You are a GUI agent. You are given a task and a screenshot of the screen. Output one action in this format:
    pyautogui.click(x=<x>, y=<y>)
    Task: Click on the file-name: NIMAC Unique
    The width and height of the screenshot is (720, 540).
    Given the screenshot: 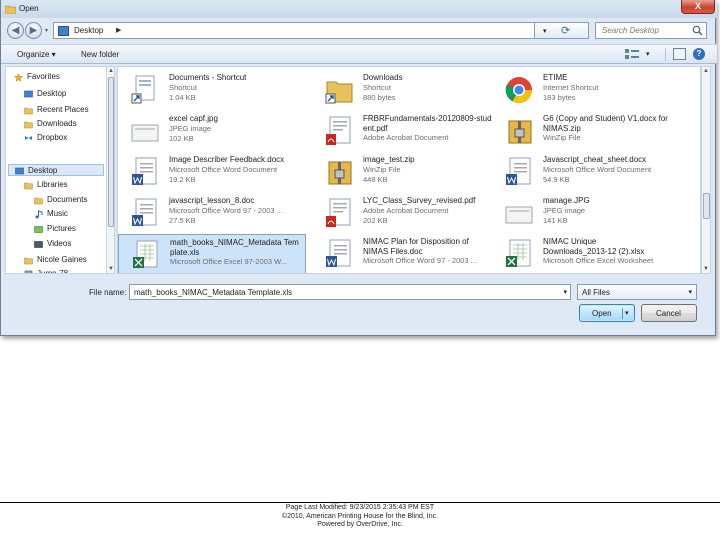 What is the action you would take?
    pyautogui.click(x=570, y=241)
    